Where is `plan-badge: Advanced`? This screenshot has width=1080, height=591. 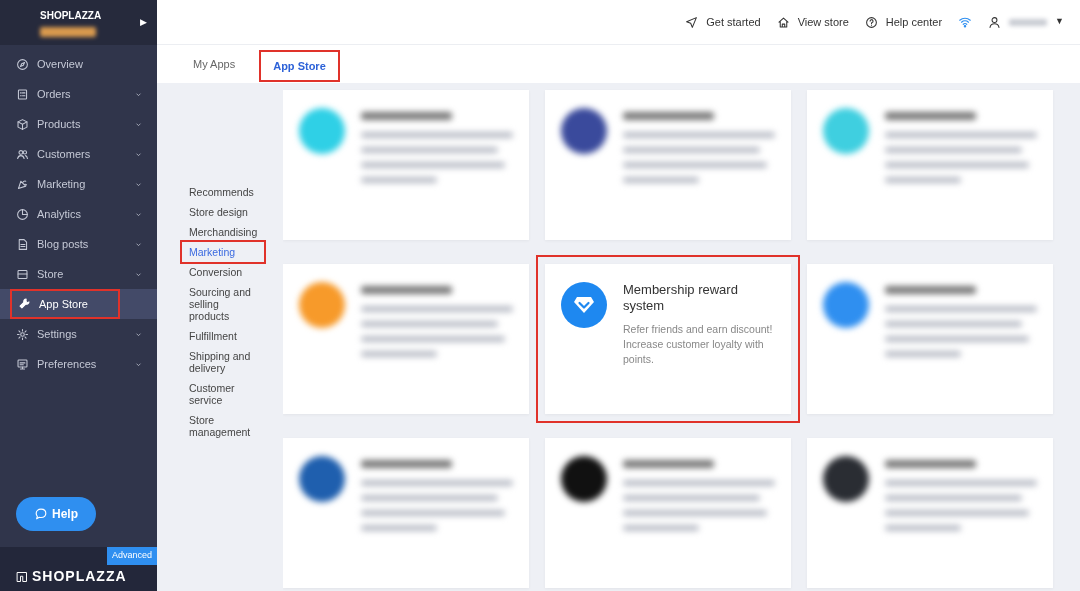 plan-badge: Advanced is located at coordinates (131, 556).